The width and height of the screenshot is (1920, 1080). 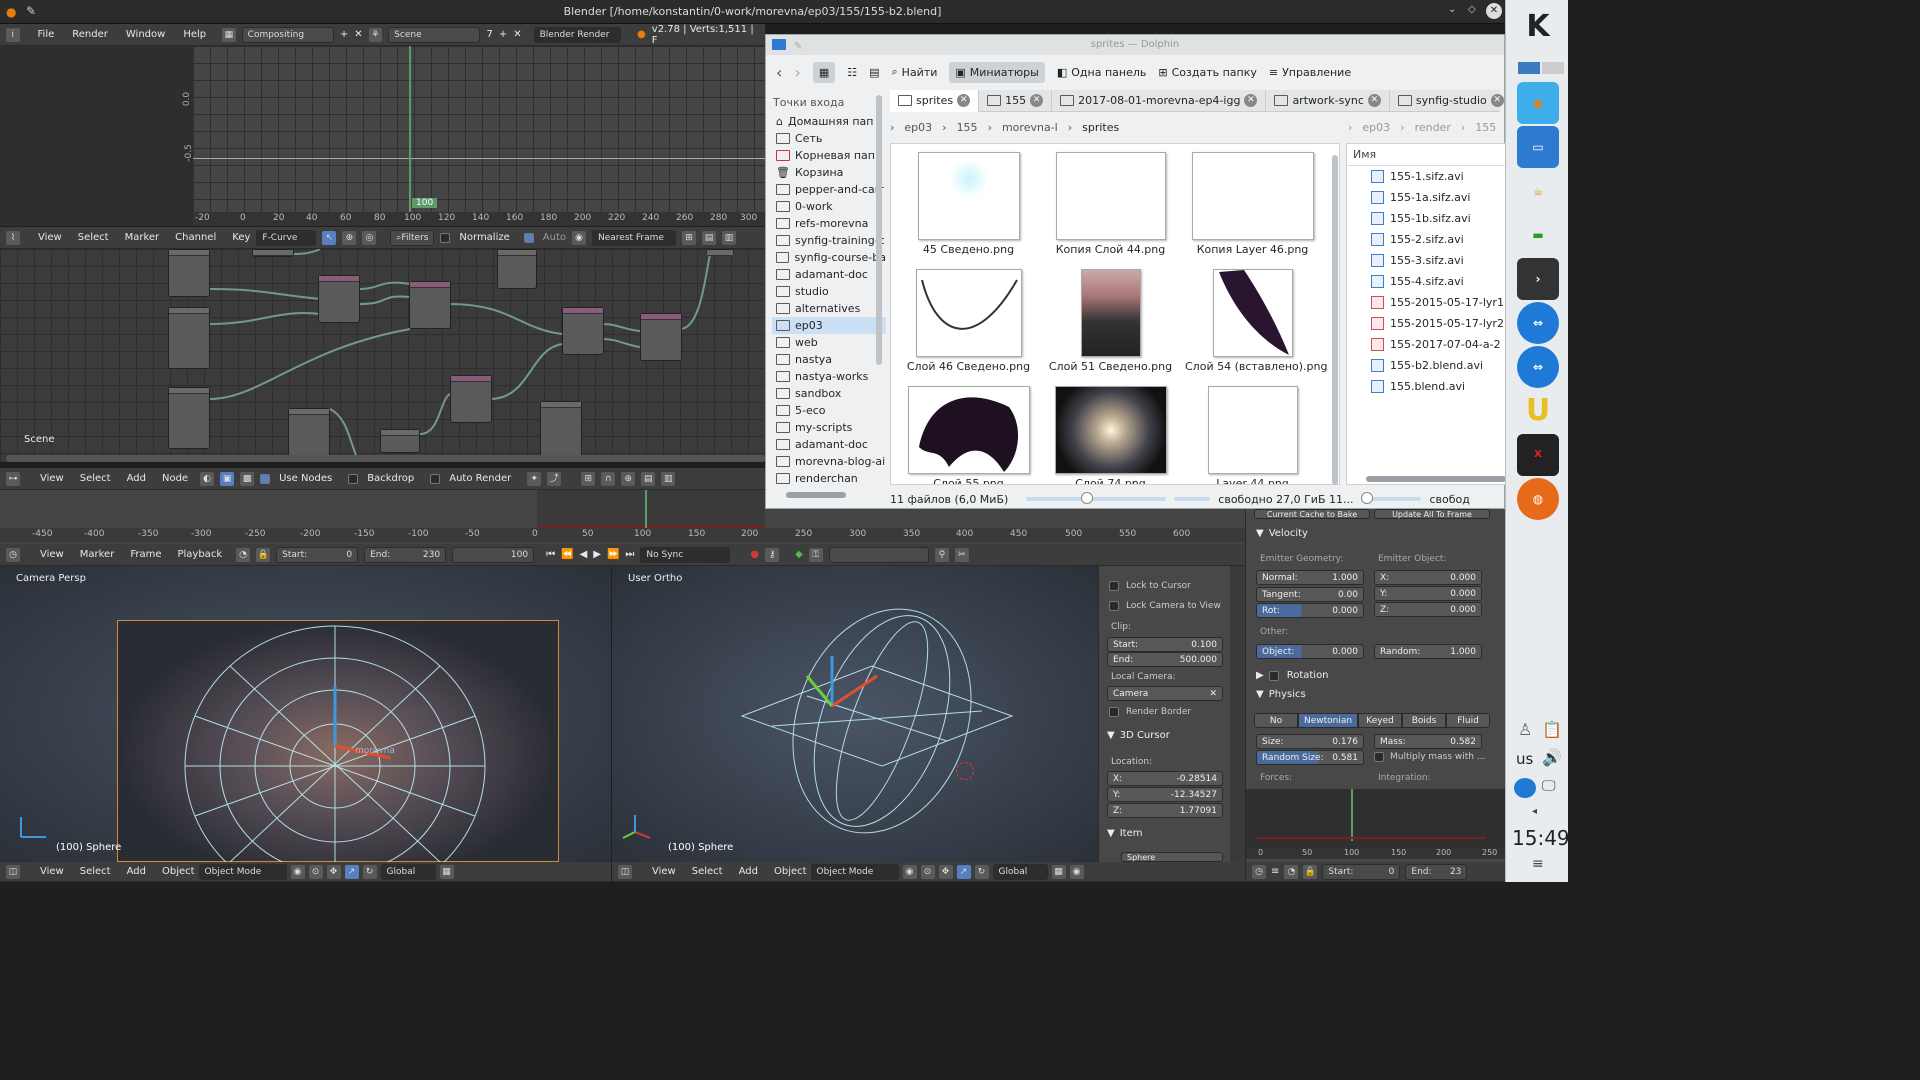 I want to click on places-item: sandbox, so click(x=829, y=393).